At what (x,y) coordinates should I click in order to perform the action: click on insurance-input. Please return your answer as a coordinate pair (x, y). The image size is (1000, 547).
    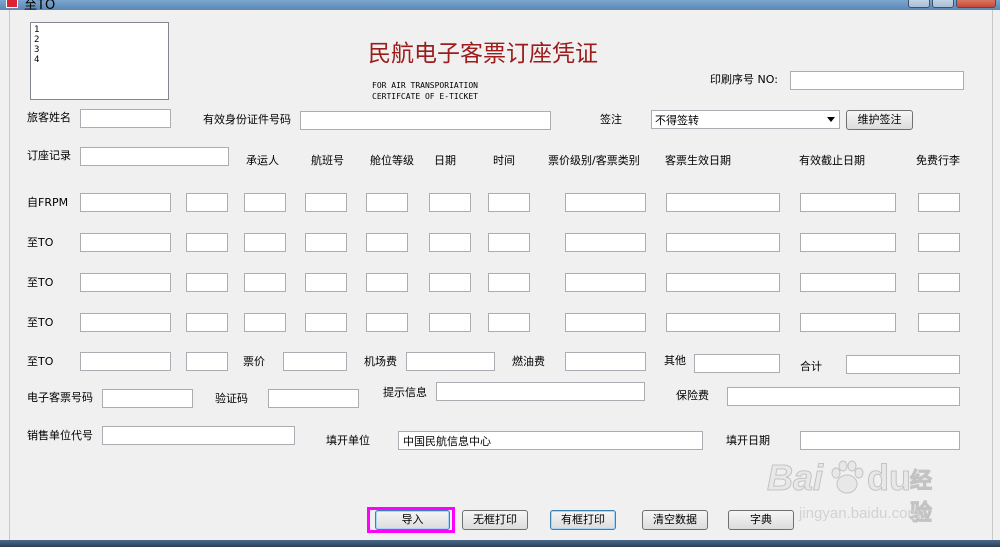
    Looking at the image, I should click on (843, 396).